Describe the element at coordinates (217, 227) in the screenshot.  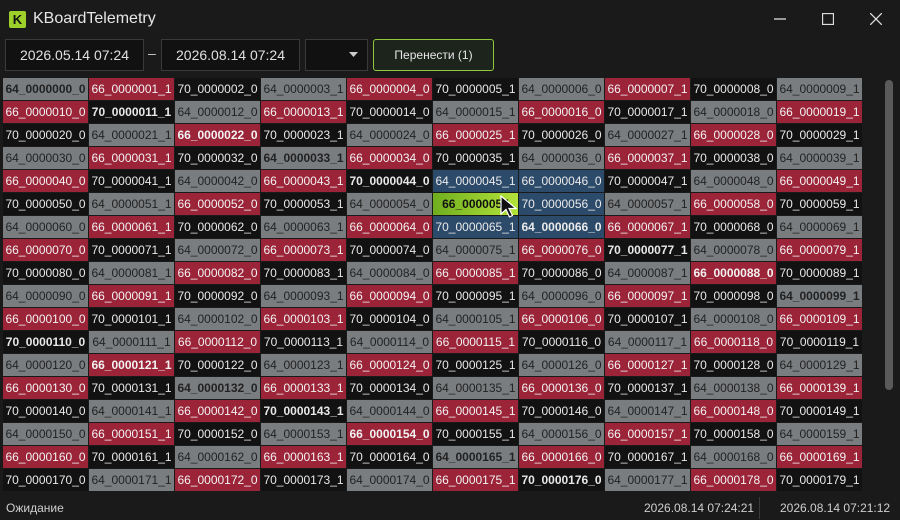
I see `grid-cell: 70_0000062_0` at that location.